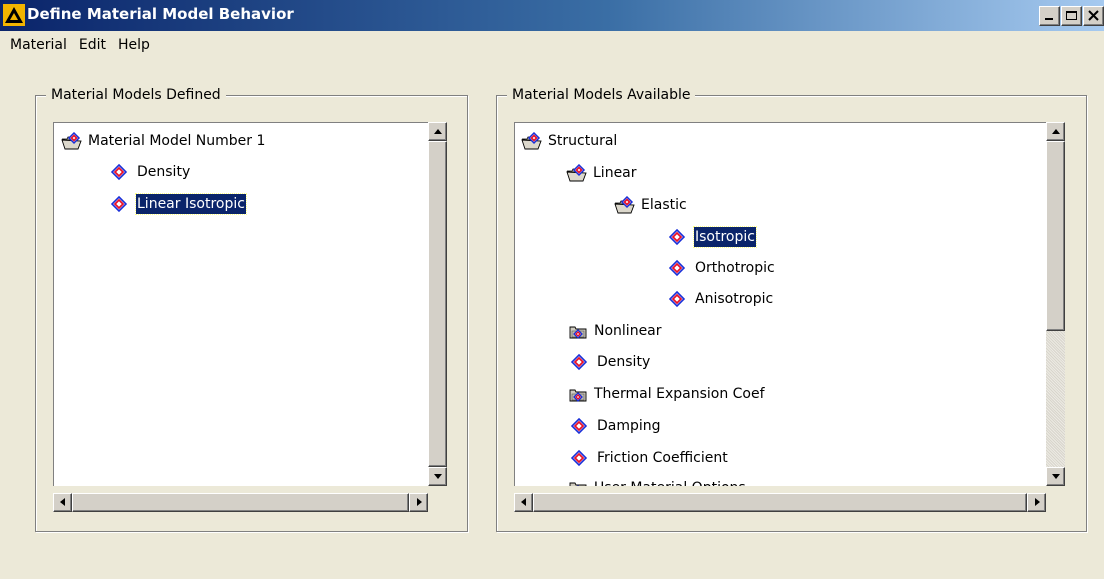 Image resolution: width=1104 pixels, height=579 pixels. I want to click on tree-node-nonlinear: Nonlinear, so click(615, 331).